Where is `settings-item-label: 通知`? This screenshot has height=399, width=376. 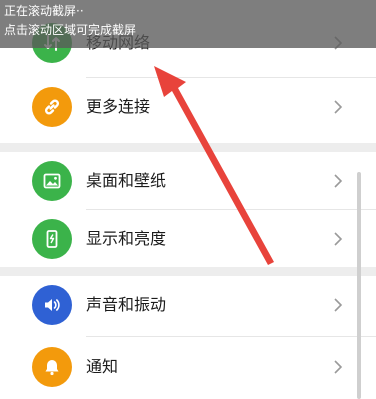 settings-item-label: 通知 is located at coordinates (102, 366).